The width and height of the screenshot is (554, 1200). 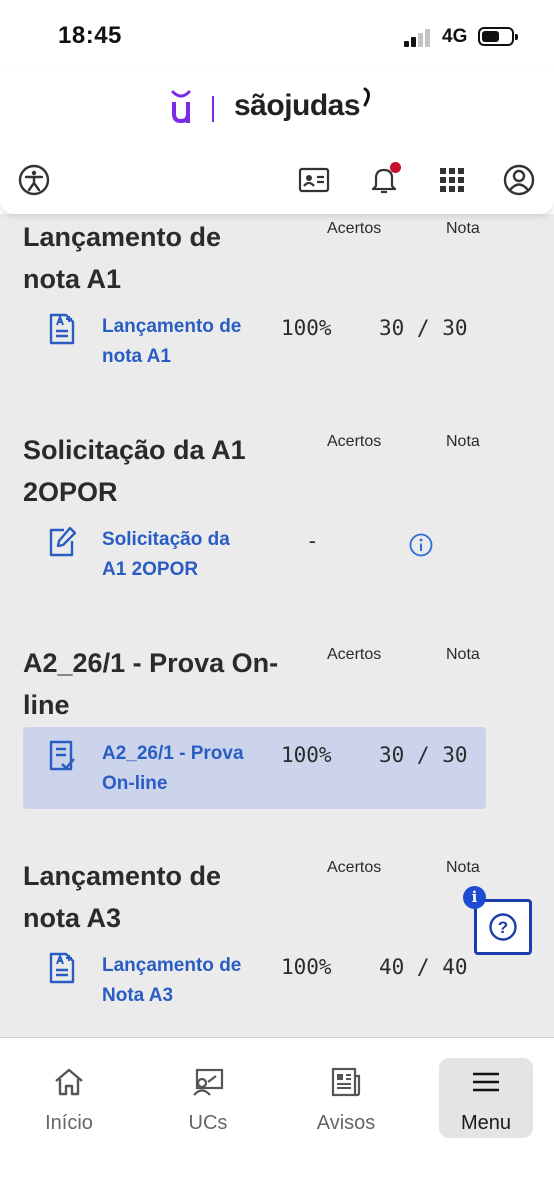 What do you see at coordinates (254, 768) in the screenshot?
I see `list-item: A2_26/1 - Prova On-line 100% 30 / 30` at bounding box center [254, 768].